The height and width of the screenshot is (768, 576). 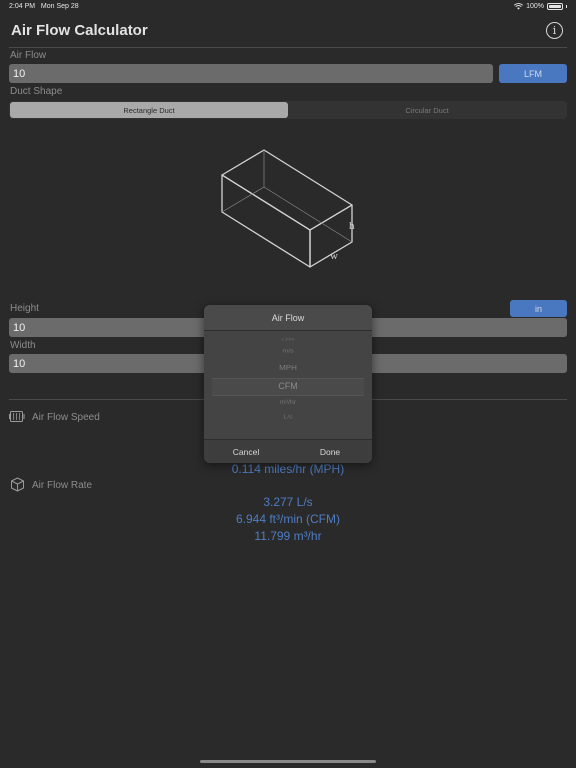 I want to click on picker-option-mph: MPH, so click(x=288, y=367).